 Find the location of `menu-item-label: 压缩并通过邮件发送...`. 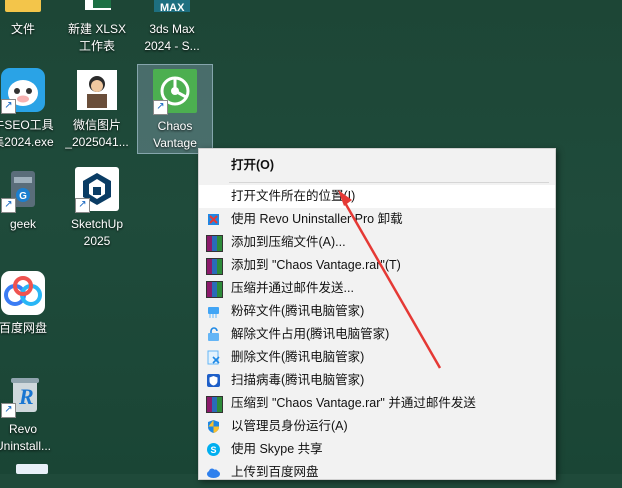

menu-item-label: 压缩并通过邮件发送... is located at coordinates (292, 288).